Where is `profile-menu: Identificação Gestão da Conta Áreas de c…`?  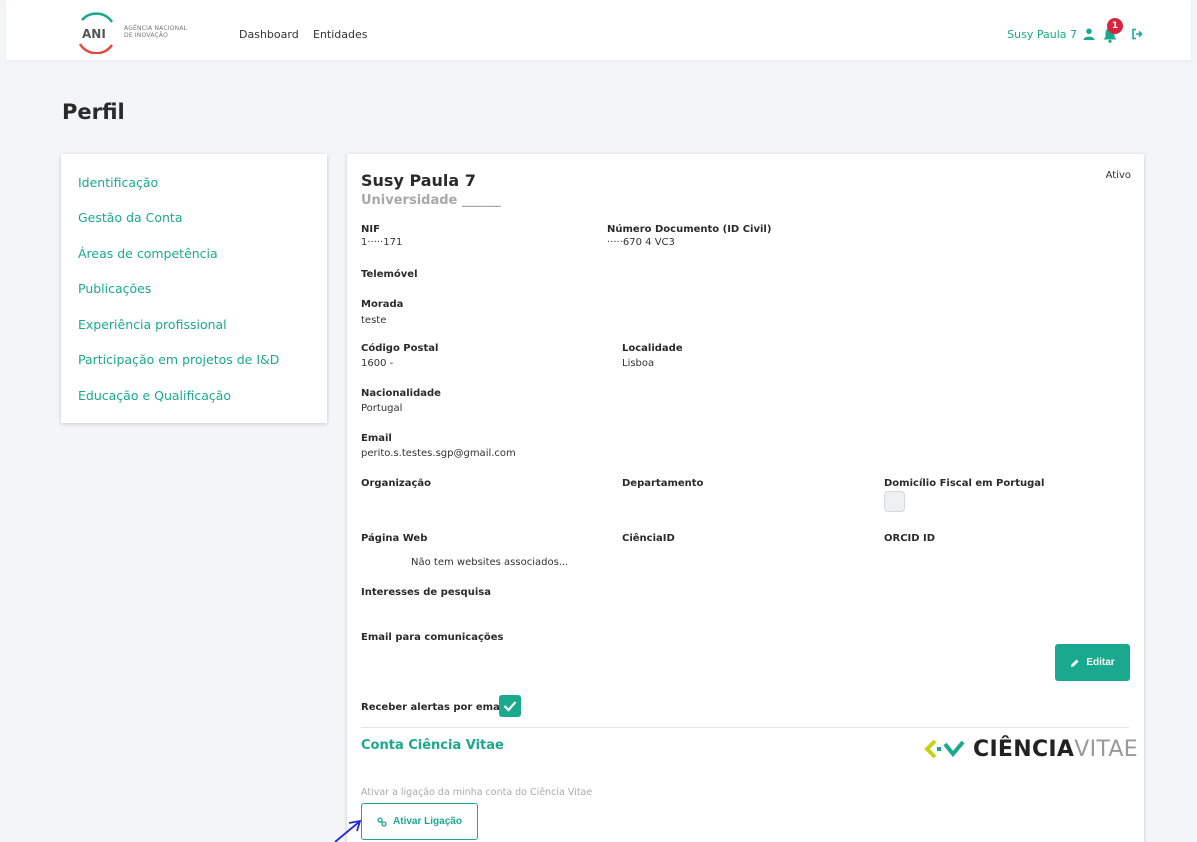 profile-menu: Identificação Gestão da Conta Áreas de c… is located at coordinates (194, 288).